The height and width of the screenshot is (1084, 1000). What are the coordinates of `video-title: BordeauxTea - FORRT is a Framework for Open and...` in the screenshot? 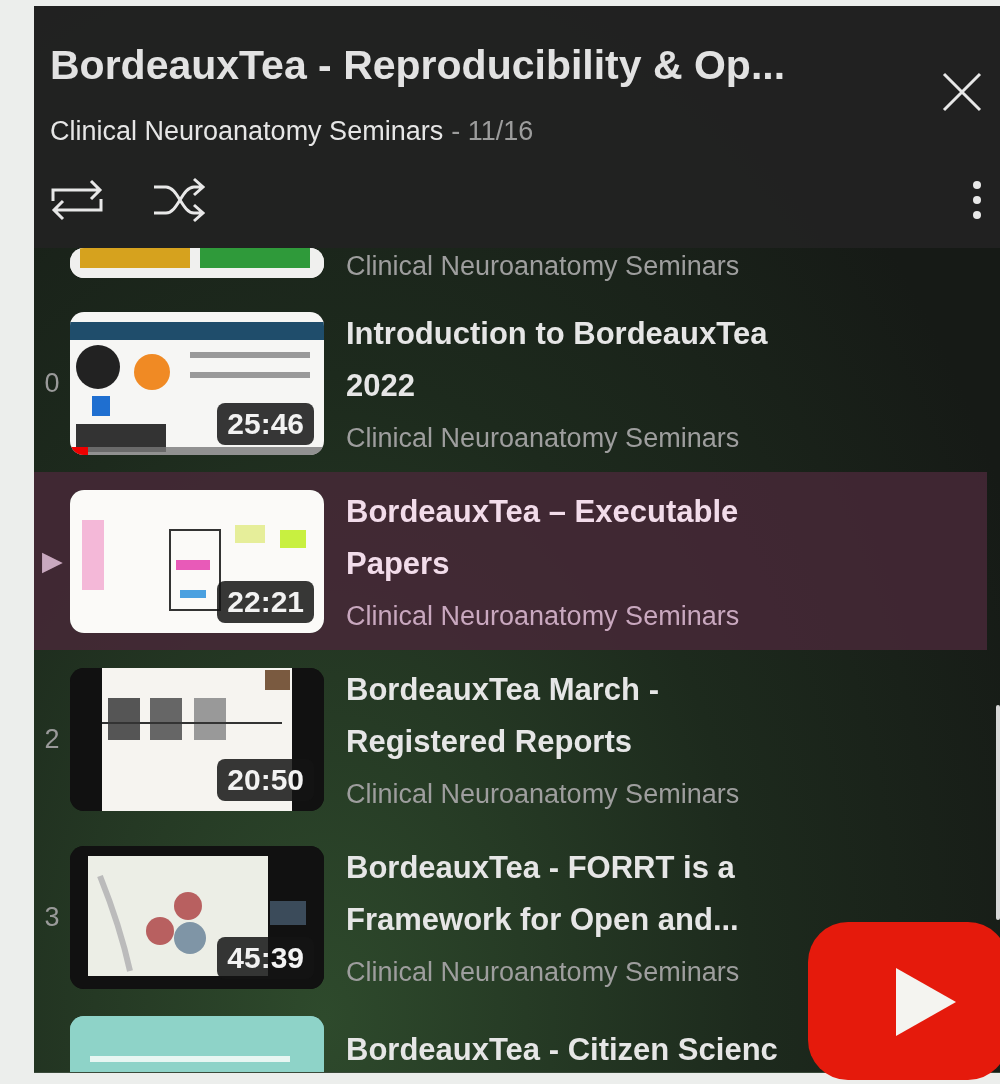 It's located at (586, 894).